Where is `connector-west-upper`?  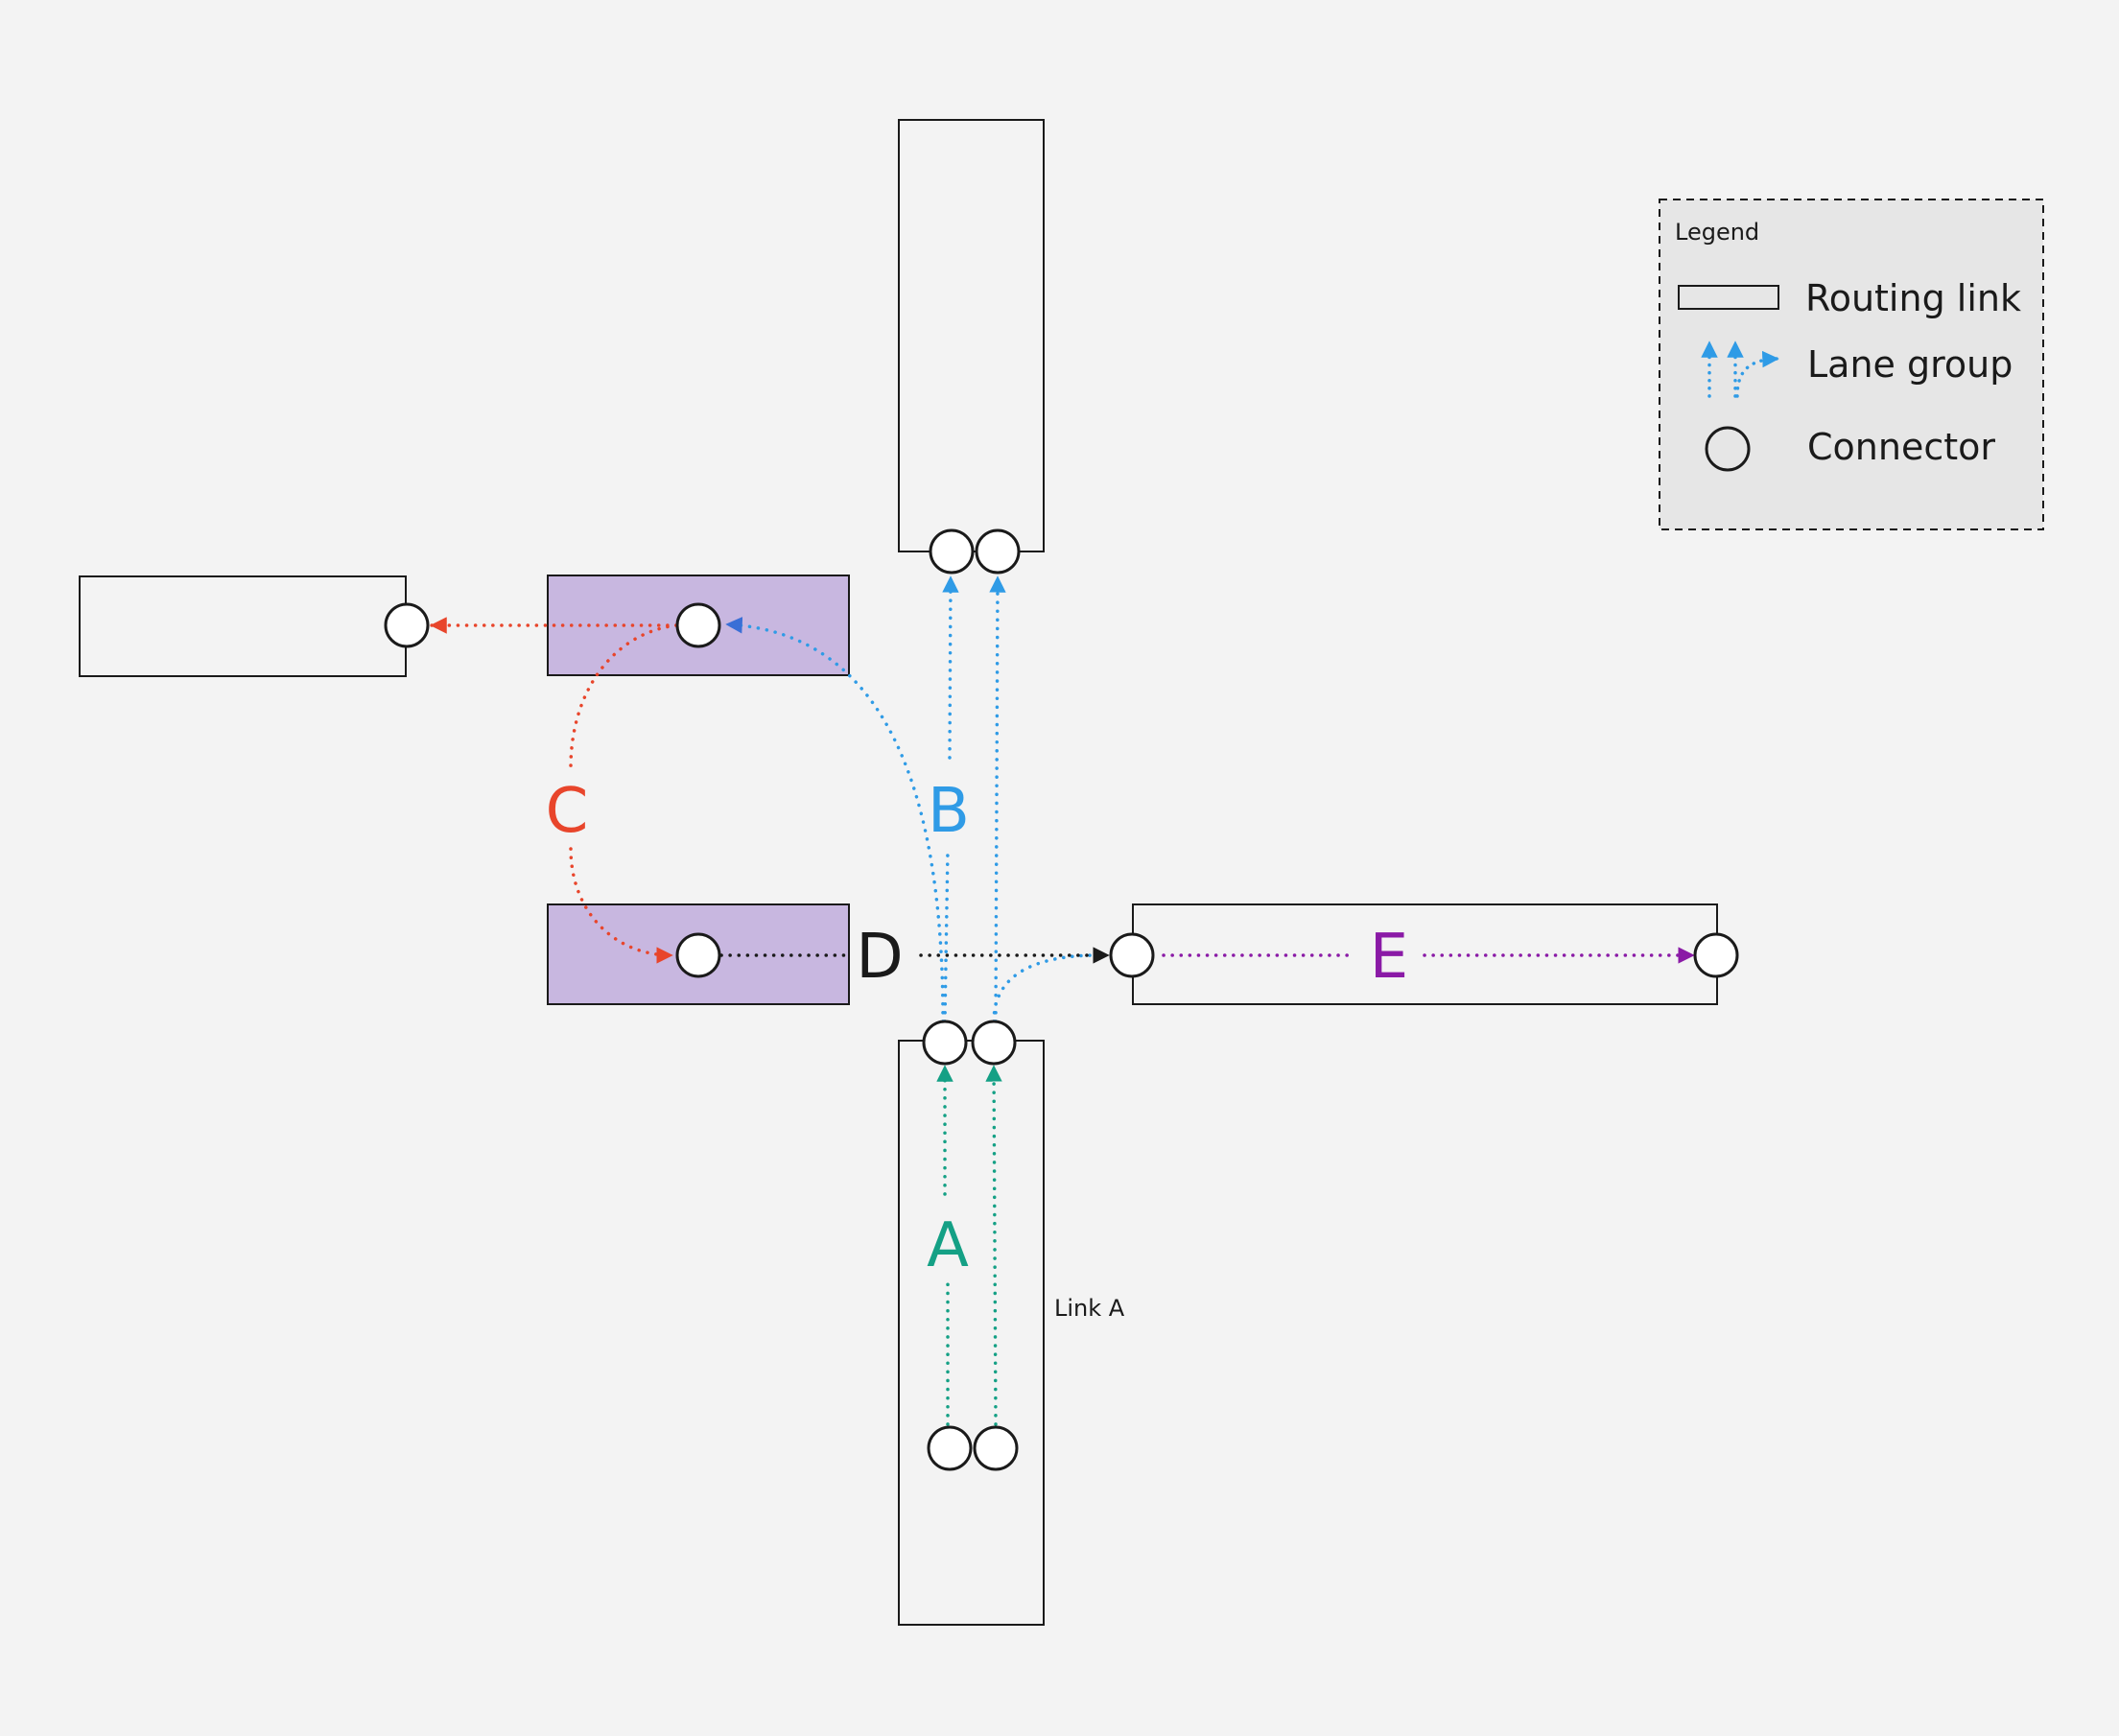 connector-west-upper is located at coordinates (698, 625).